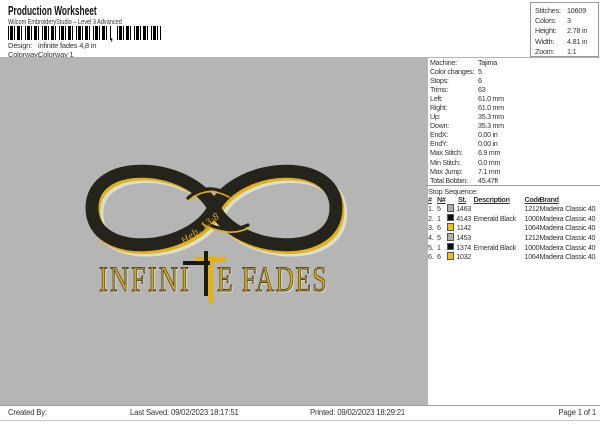 Image resolution: width=600 pixels, height=424 pixels. What do you see at coordinates (439, 144) in the screenshot?
I see `machine-info-label: EndY:` at bounding box center [439, 144].